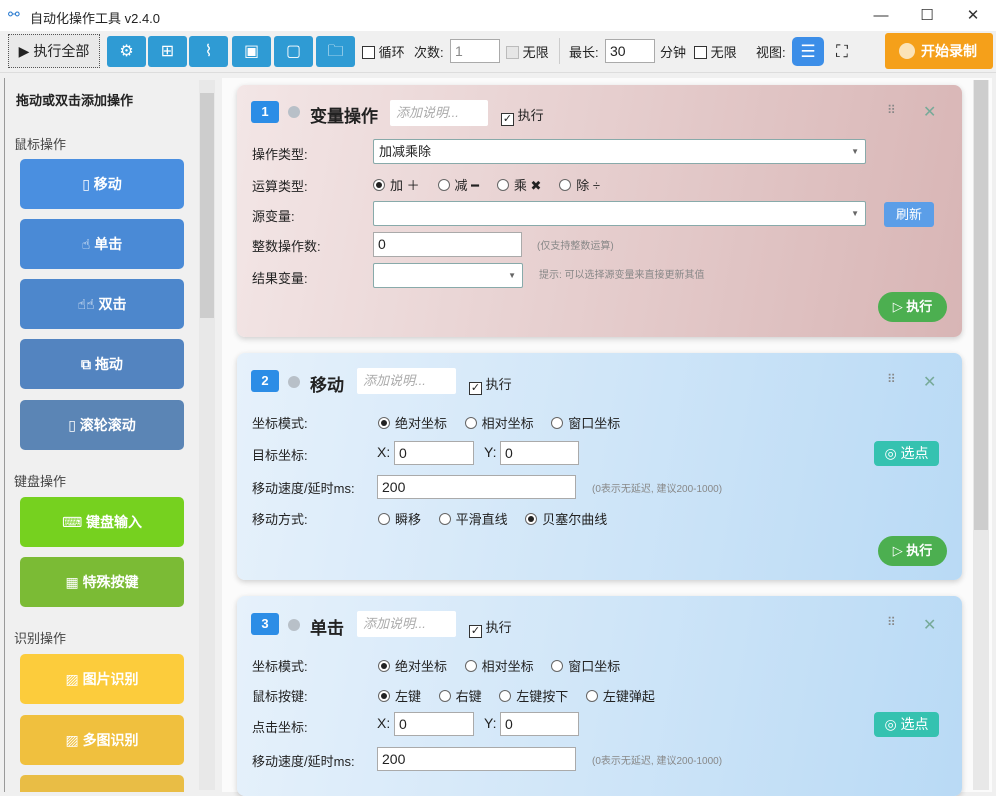  What do you see at coordinates (110, 740) in the screenshot?
I see `item-label: 多图识别` at bounding box center [110, 740].